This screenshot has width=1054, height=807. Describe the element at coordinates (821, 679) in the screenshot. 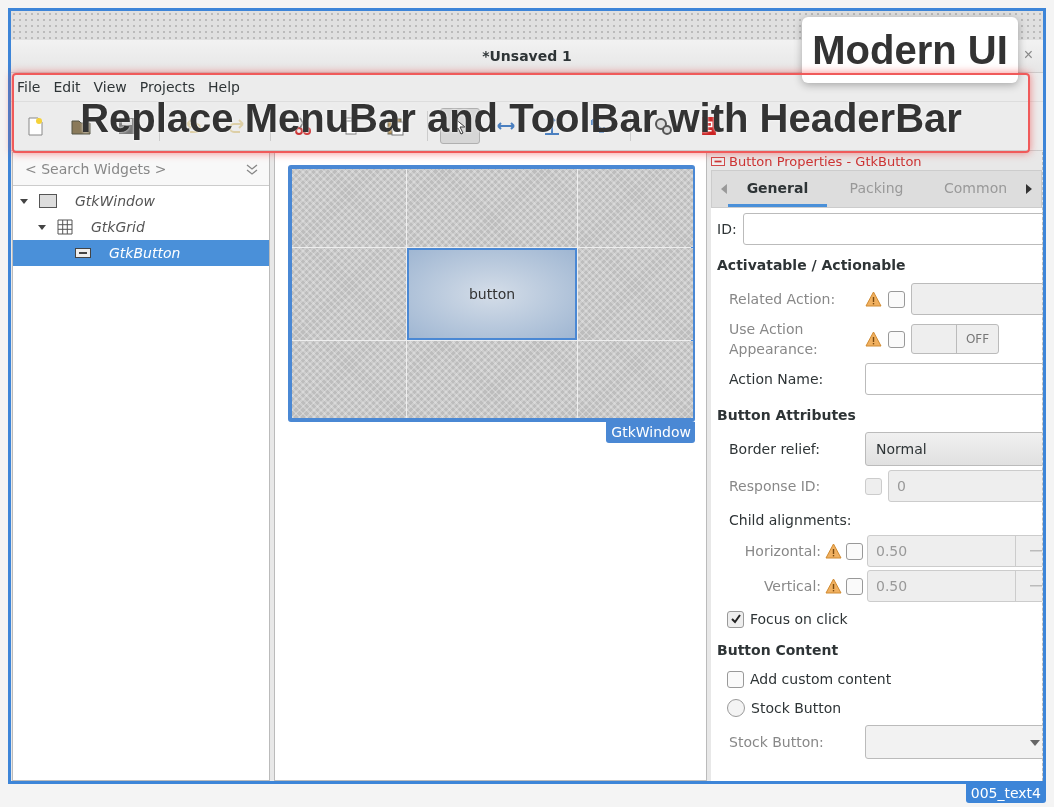

I see `checkbox-label: Add custom content` at that location.